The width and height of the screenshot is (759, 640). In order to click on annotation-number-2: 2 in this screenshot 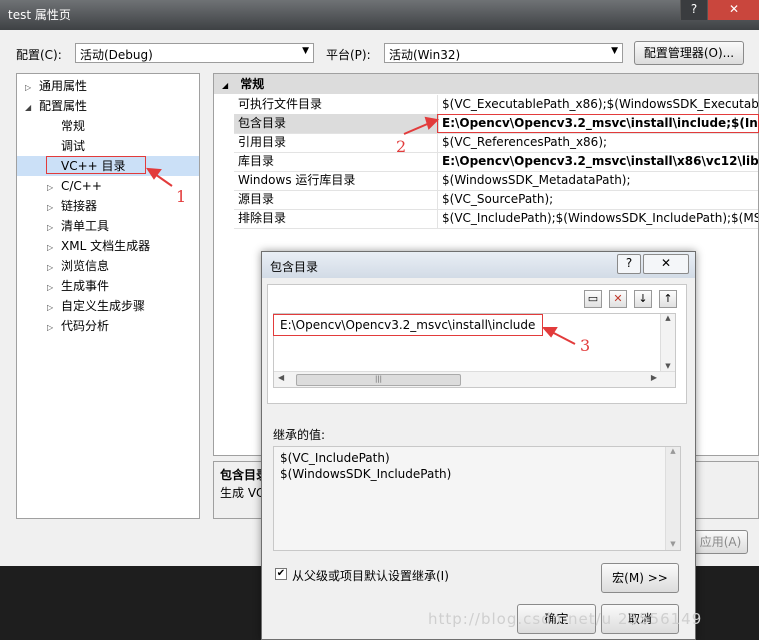, I will do `click(401, 146)`.